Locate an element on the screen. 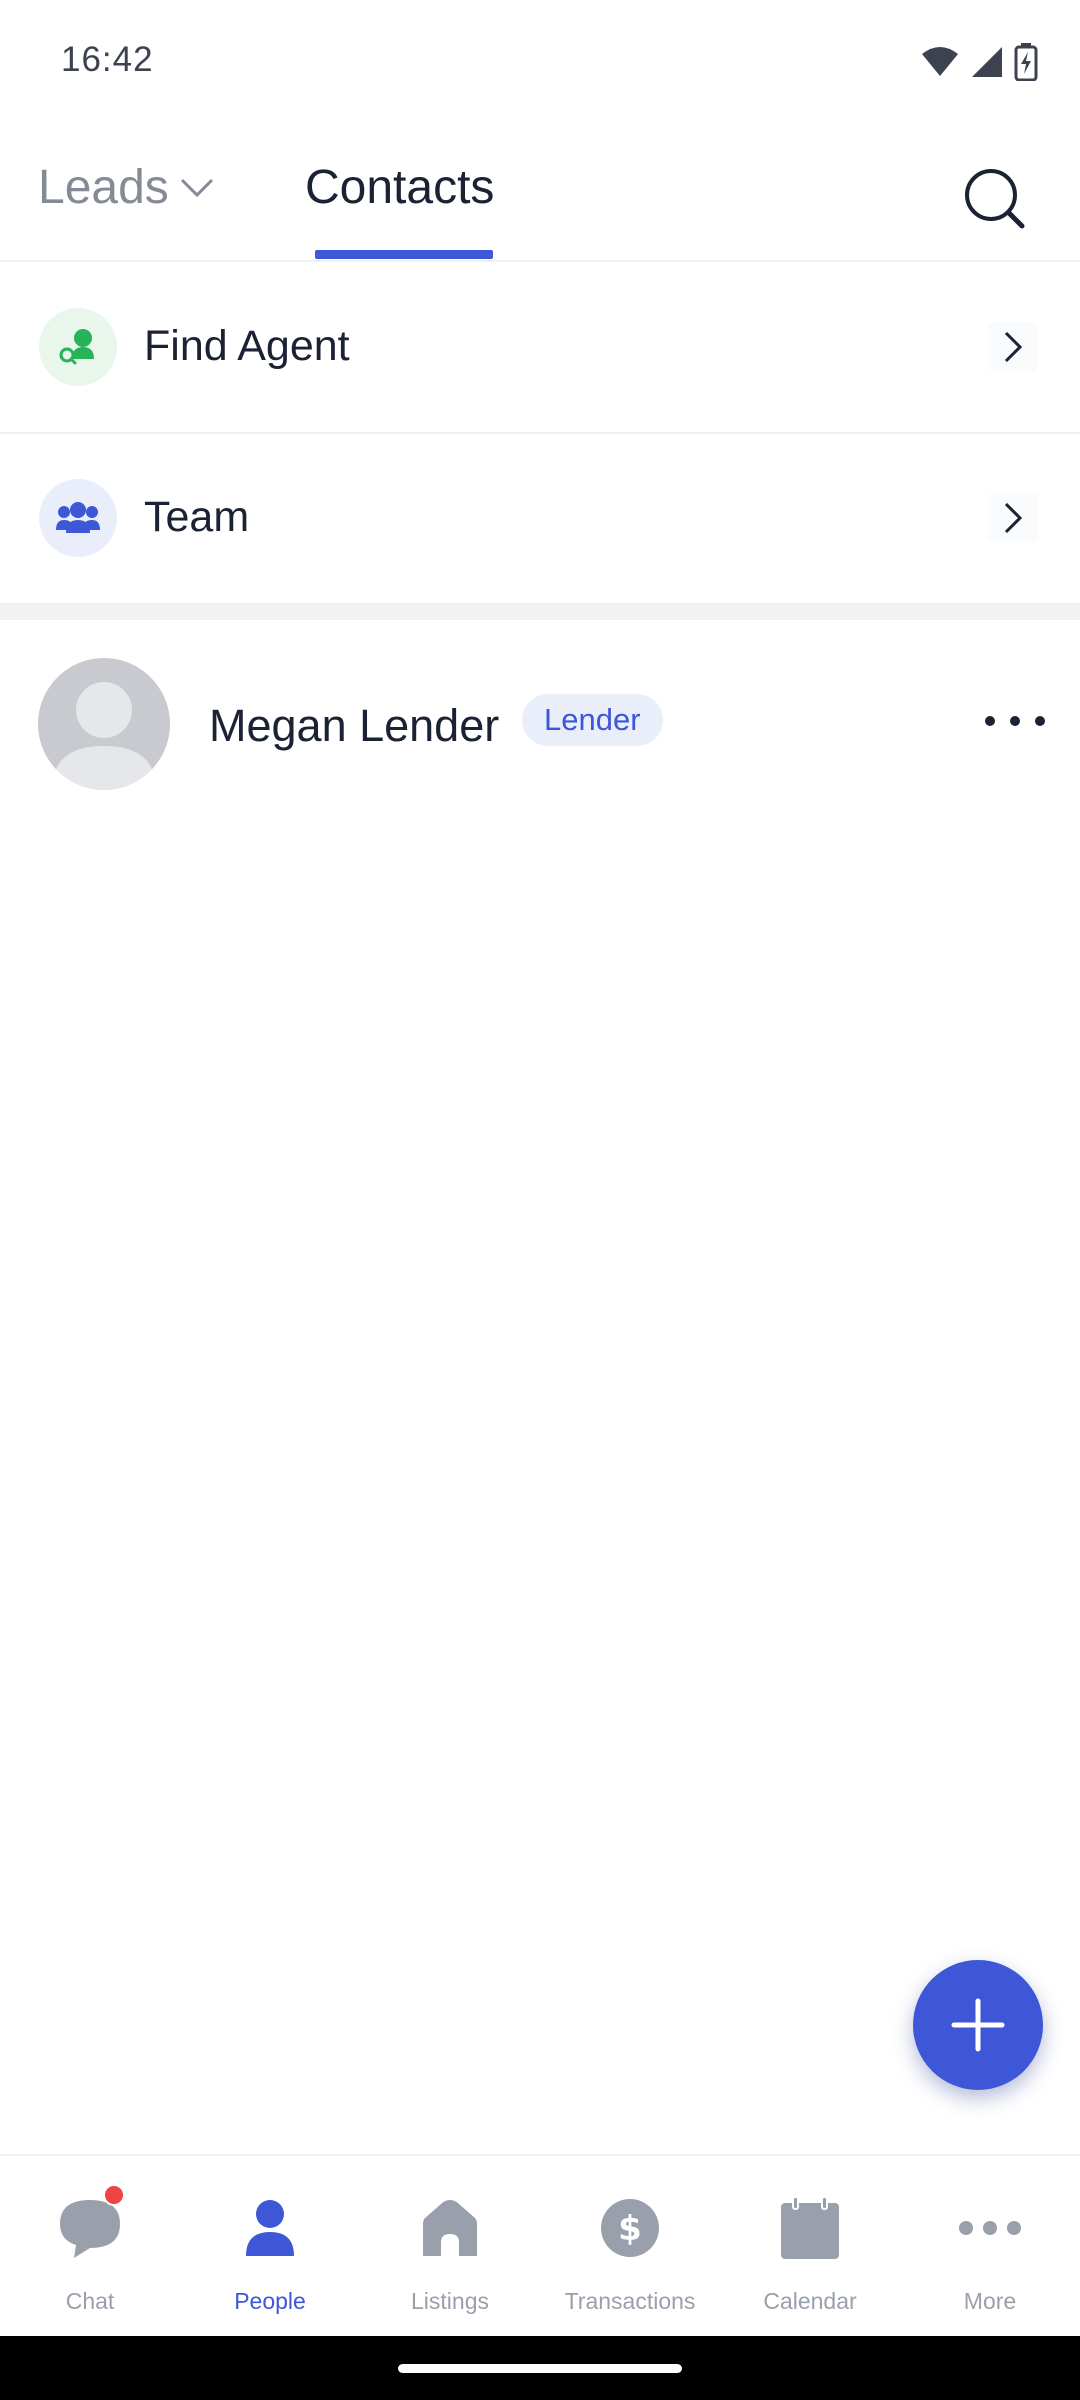 This screenshot has width=1080, height=2400. status-icons is located at coordinates (979, 62).